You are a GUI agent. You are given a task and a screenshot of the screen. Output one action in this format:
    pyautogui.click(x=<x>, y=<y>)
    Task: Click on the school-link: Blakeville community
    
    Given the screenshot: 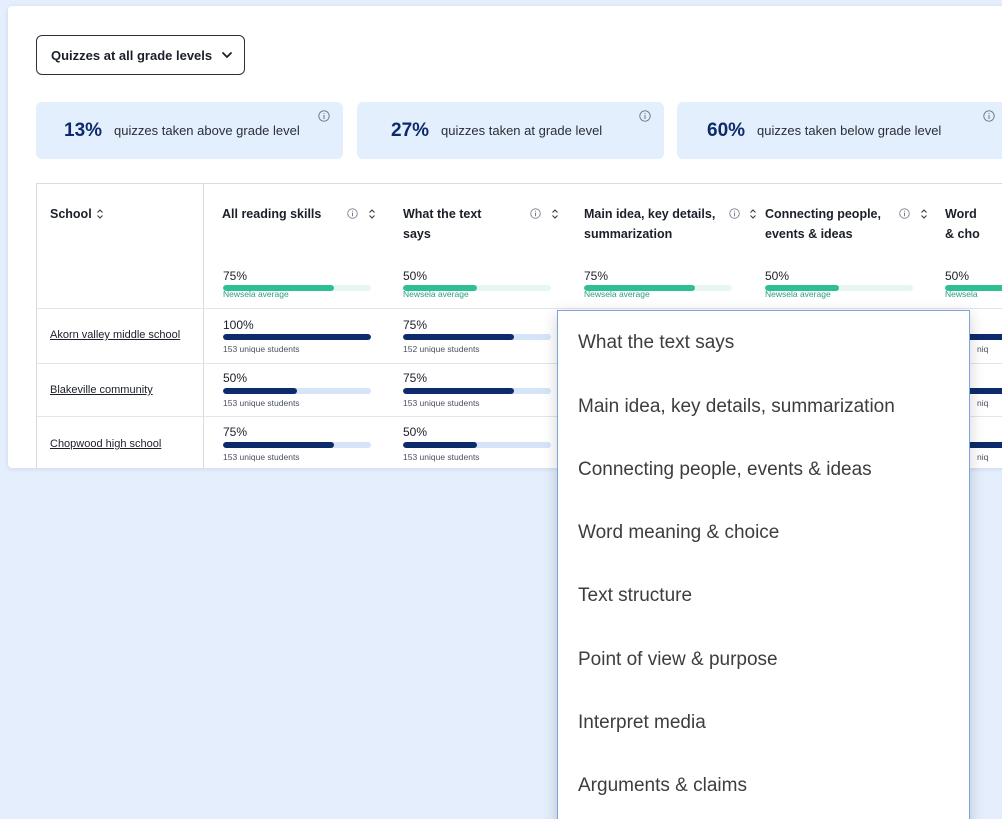 What is the action you would take?
    pyautogui.click(x=101, y=390)
    